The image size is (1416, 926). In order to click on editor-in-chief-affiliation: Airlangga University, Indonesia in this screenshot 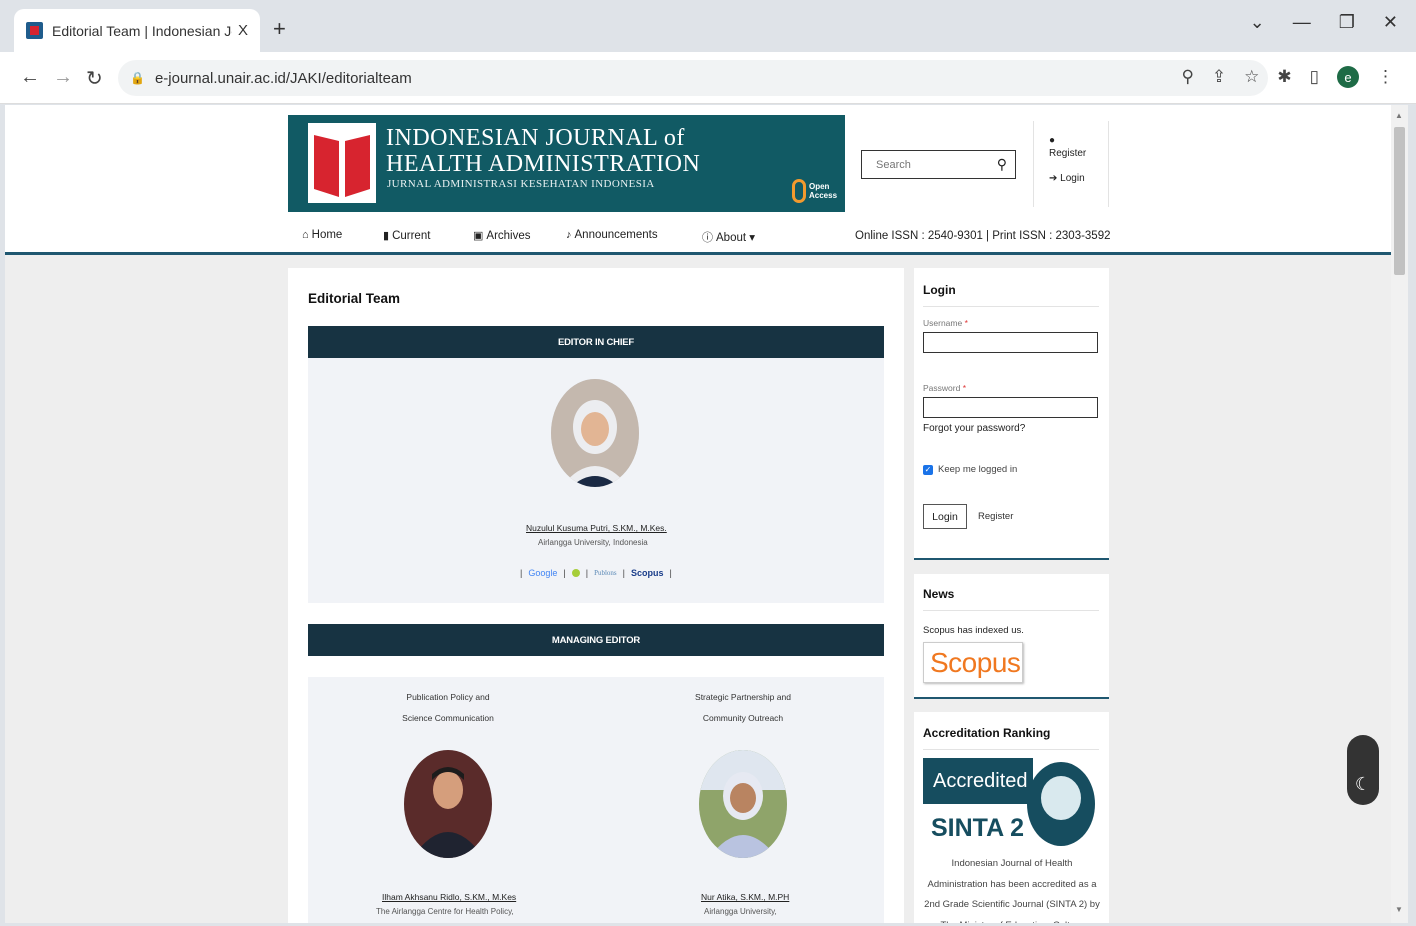, I will do `click(593, 542)`.